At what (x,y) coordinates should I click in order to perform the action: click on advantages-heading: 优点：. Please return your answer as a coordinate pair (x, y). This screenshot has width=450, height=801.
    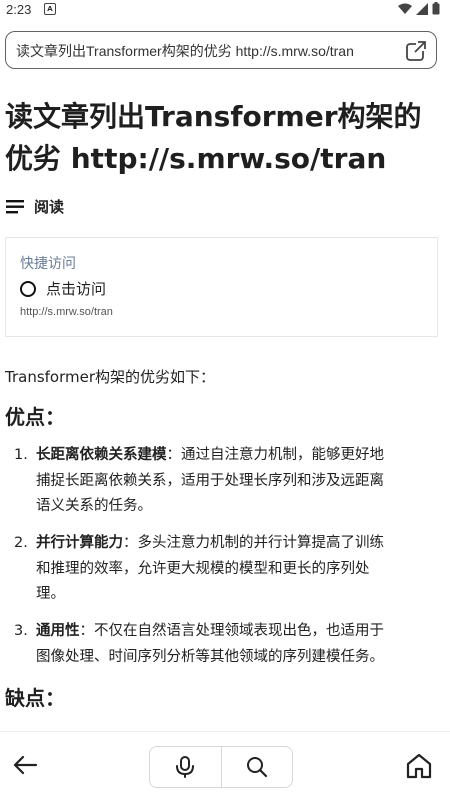
    Looking at the image, I should click on (35, 417).